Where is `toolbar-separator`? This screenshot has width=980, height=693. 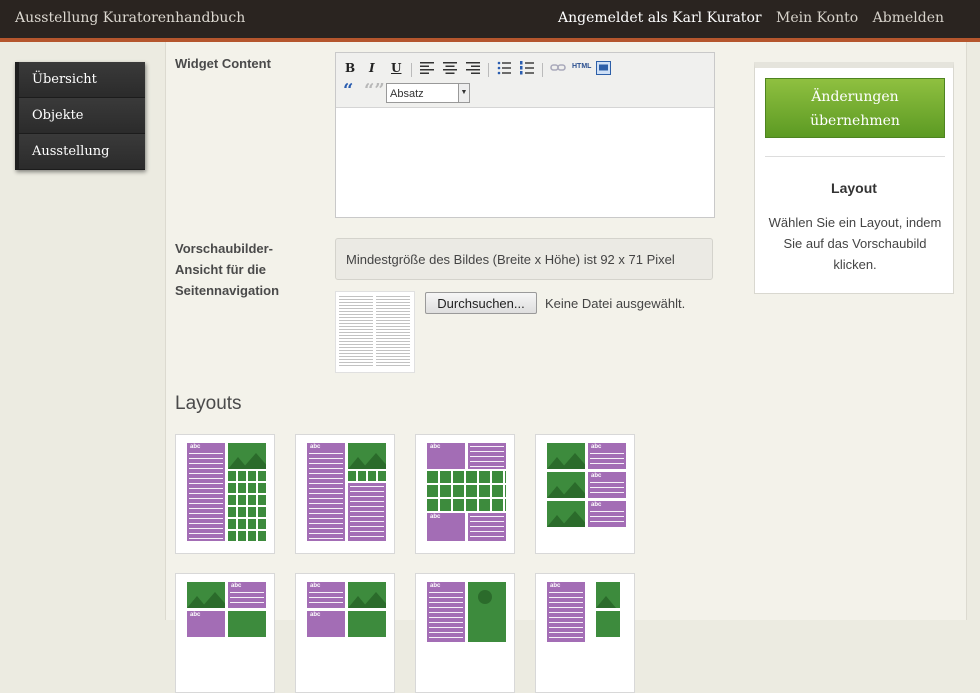
toolbar-separator is located at coordinates (488, 70).